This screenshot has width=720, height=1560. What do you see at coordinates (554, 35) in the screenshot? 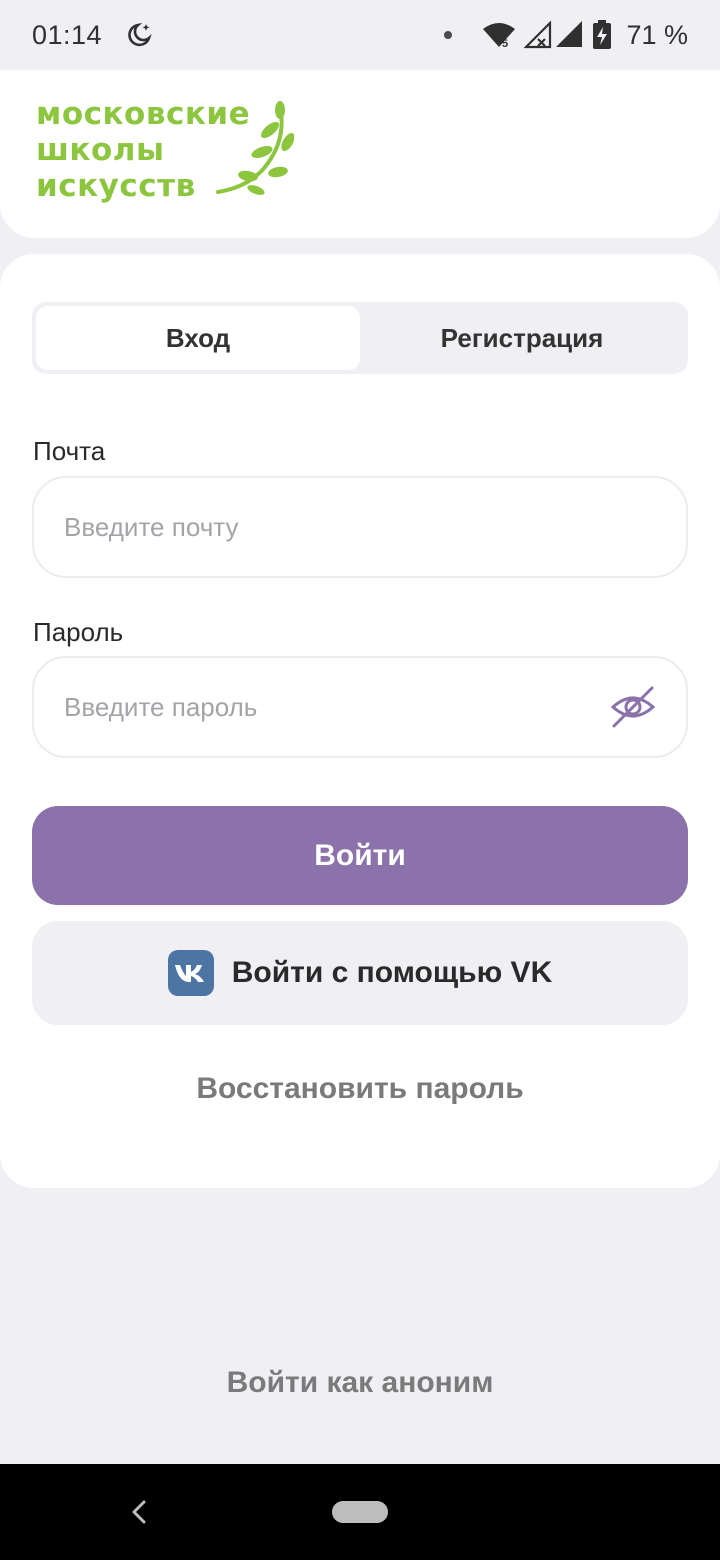
I see `cellular-signal-icon` at bounding box center [554, 35].